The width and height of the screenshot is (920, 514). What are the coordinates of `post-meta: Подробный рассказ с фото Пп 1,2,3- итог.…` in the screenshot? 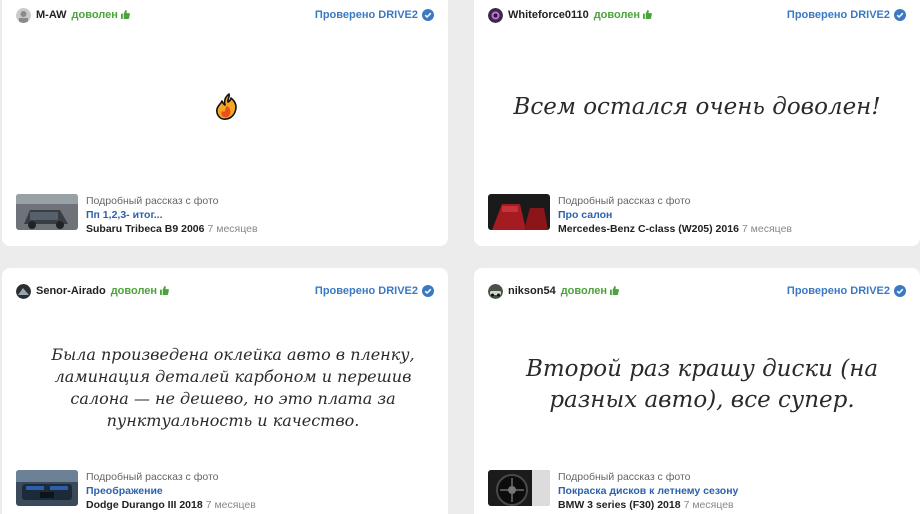 It's located at (172, 215).